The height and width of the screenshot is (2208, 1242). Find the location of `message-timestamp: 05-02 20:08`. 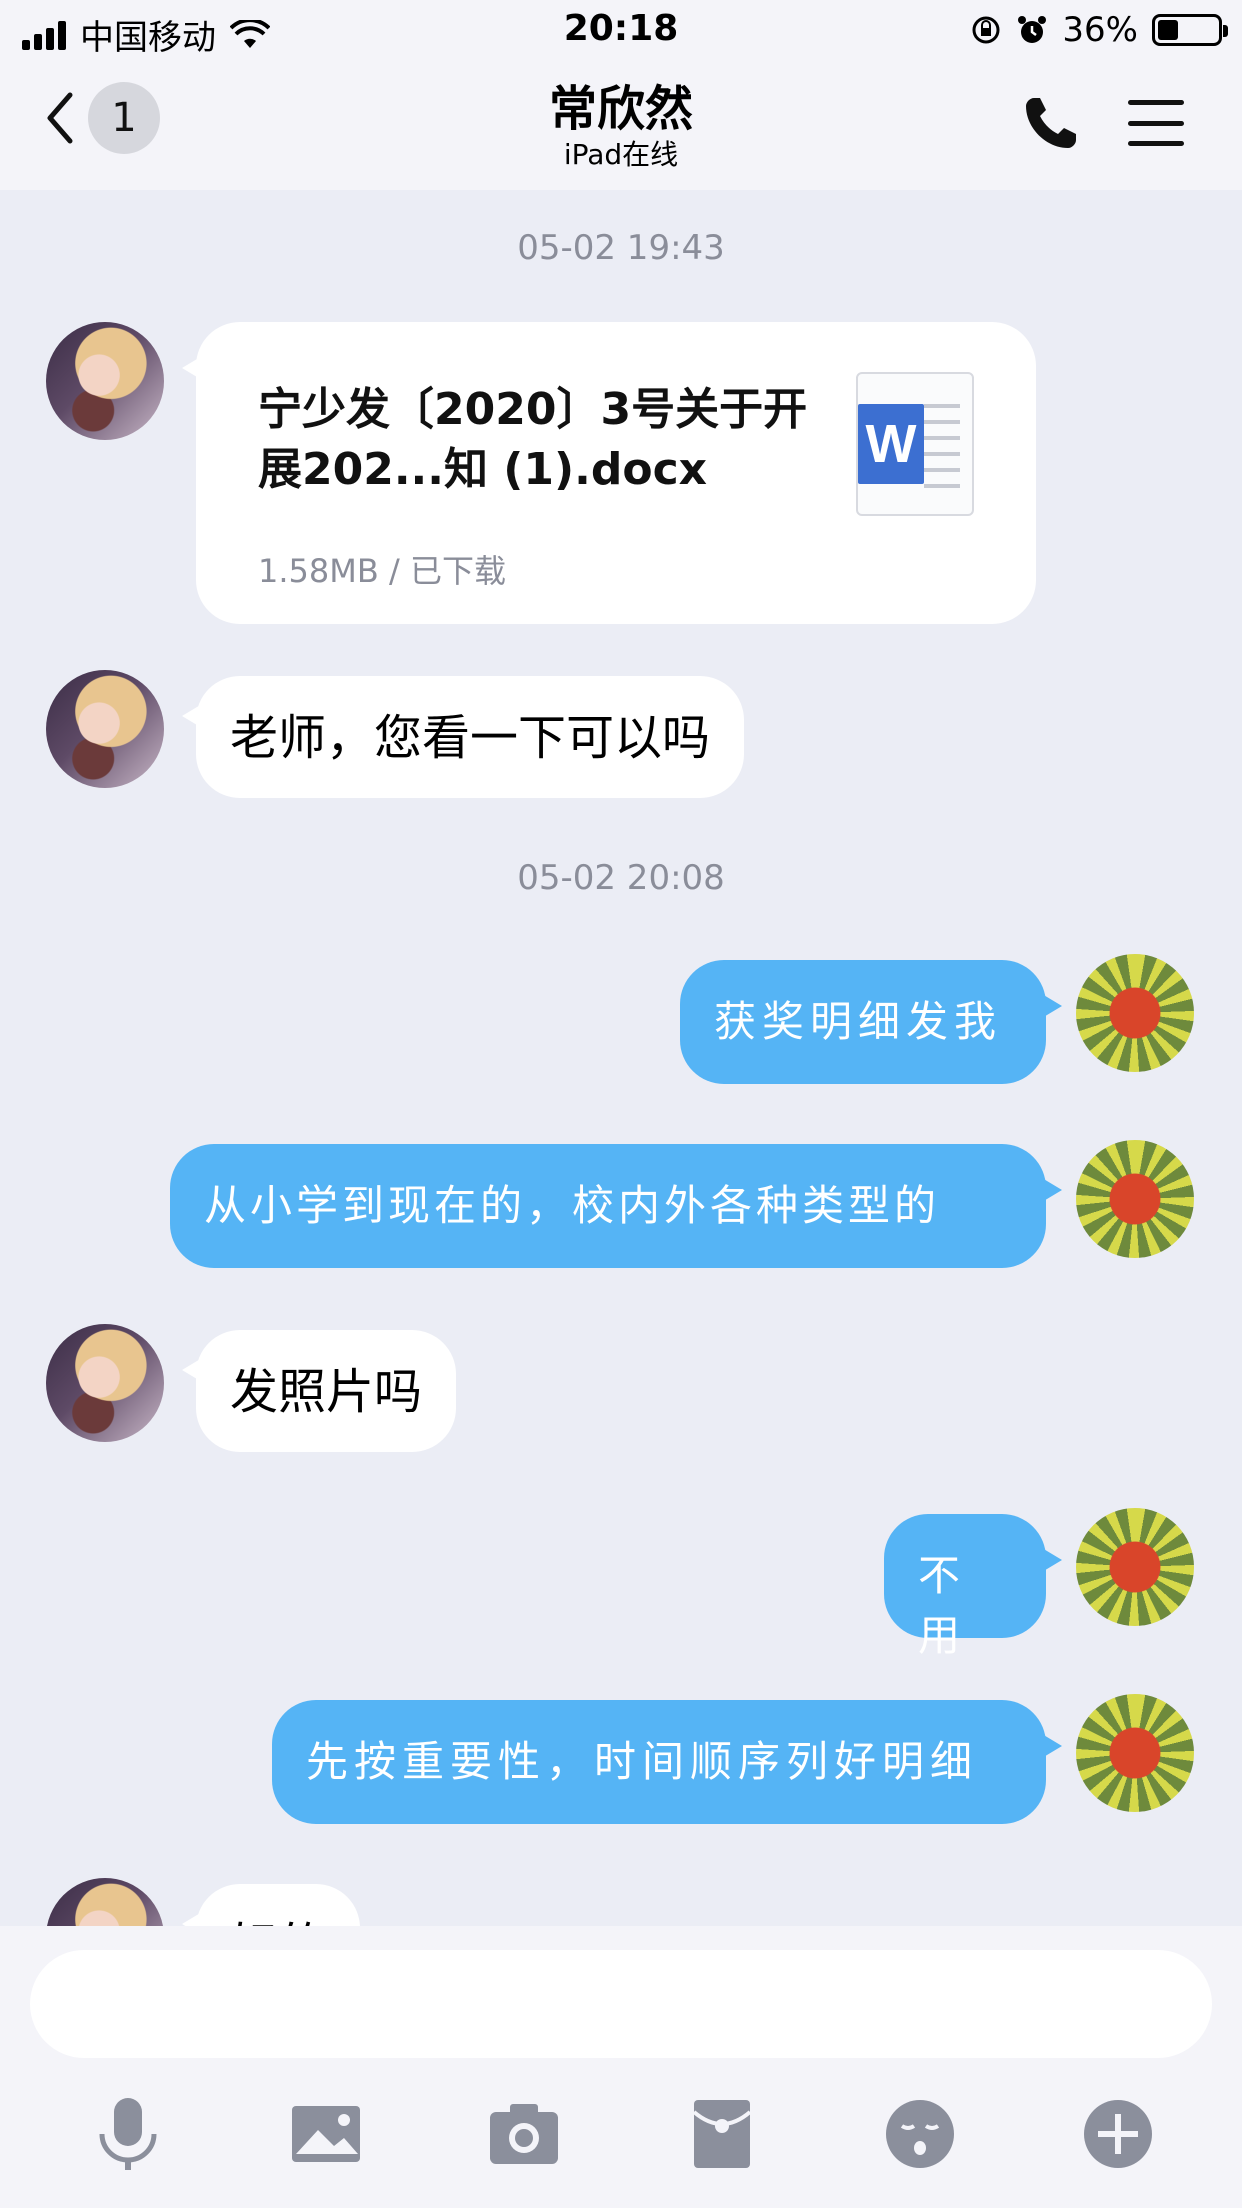

message-timestamp: 05-02 20:08 is located at coordinates (621, 878).